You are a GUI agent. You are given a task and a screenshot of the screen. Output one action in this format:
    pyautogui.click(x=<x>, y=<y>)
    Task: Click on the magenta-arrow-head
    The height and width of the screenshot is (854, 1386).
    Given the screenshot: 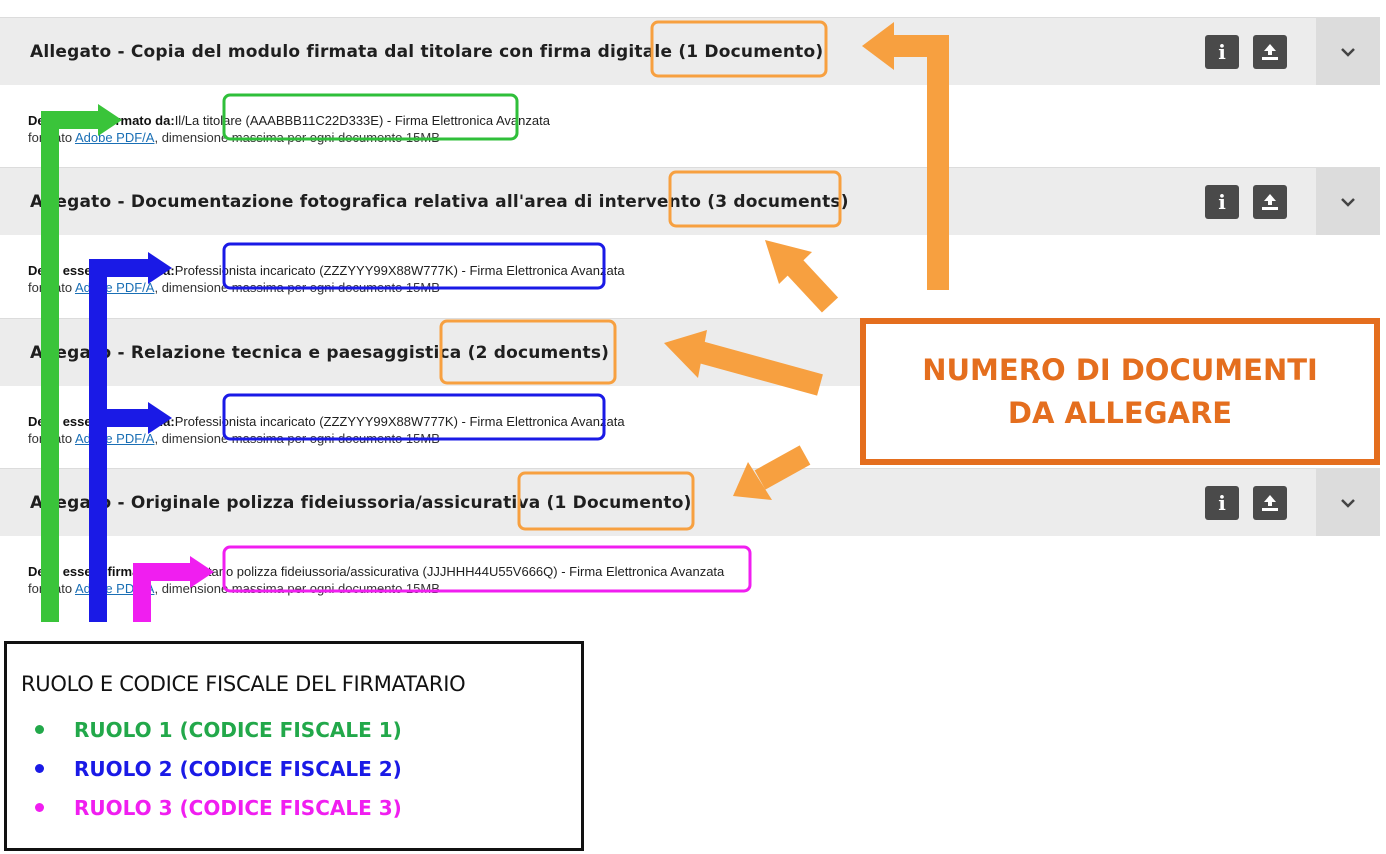 What is the action you would take?
    pyautogui.click(x=202, y=572)
    